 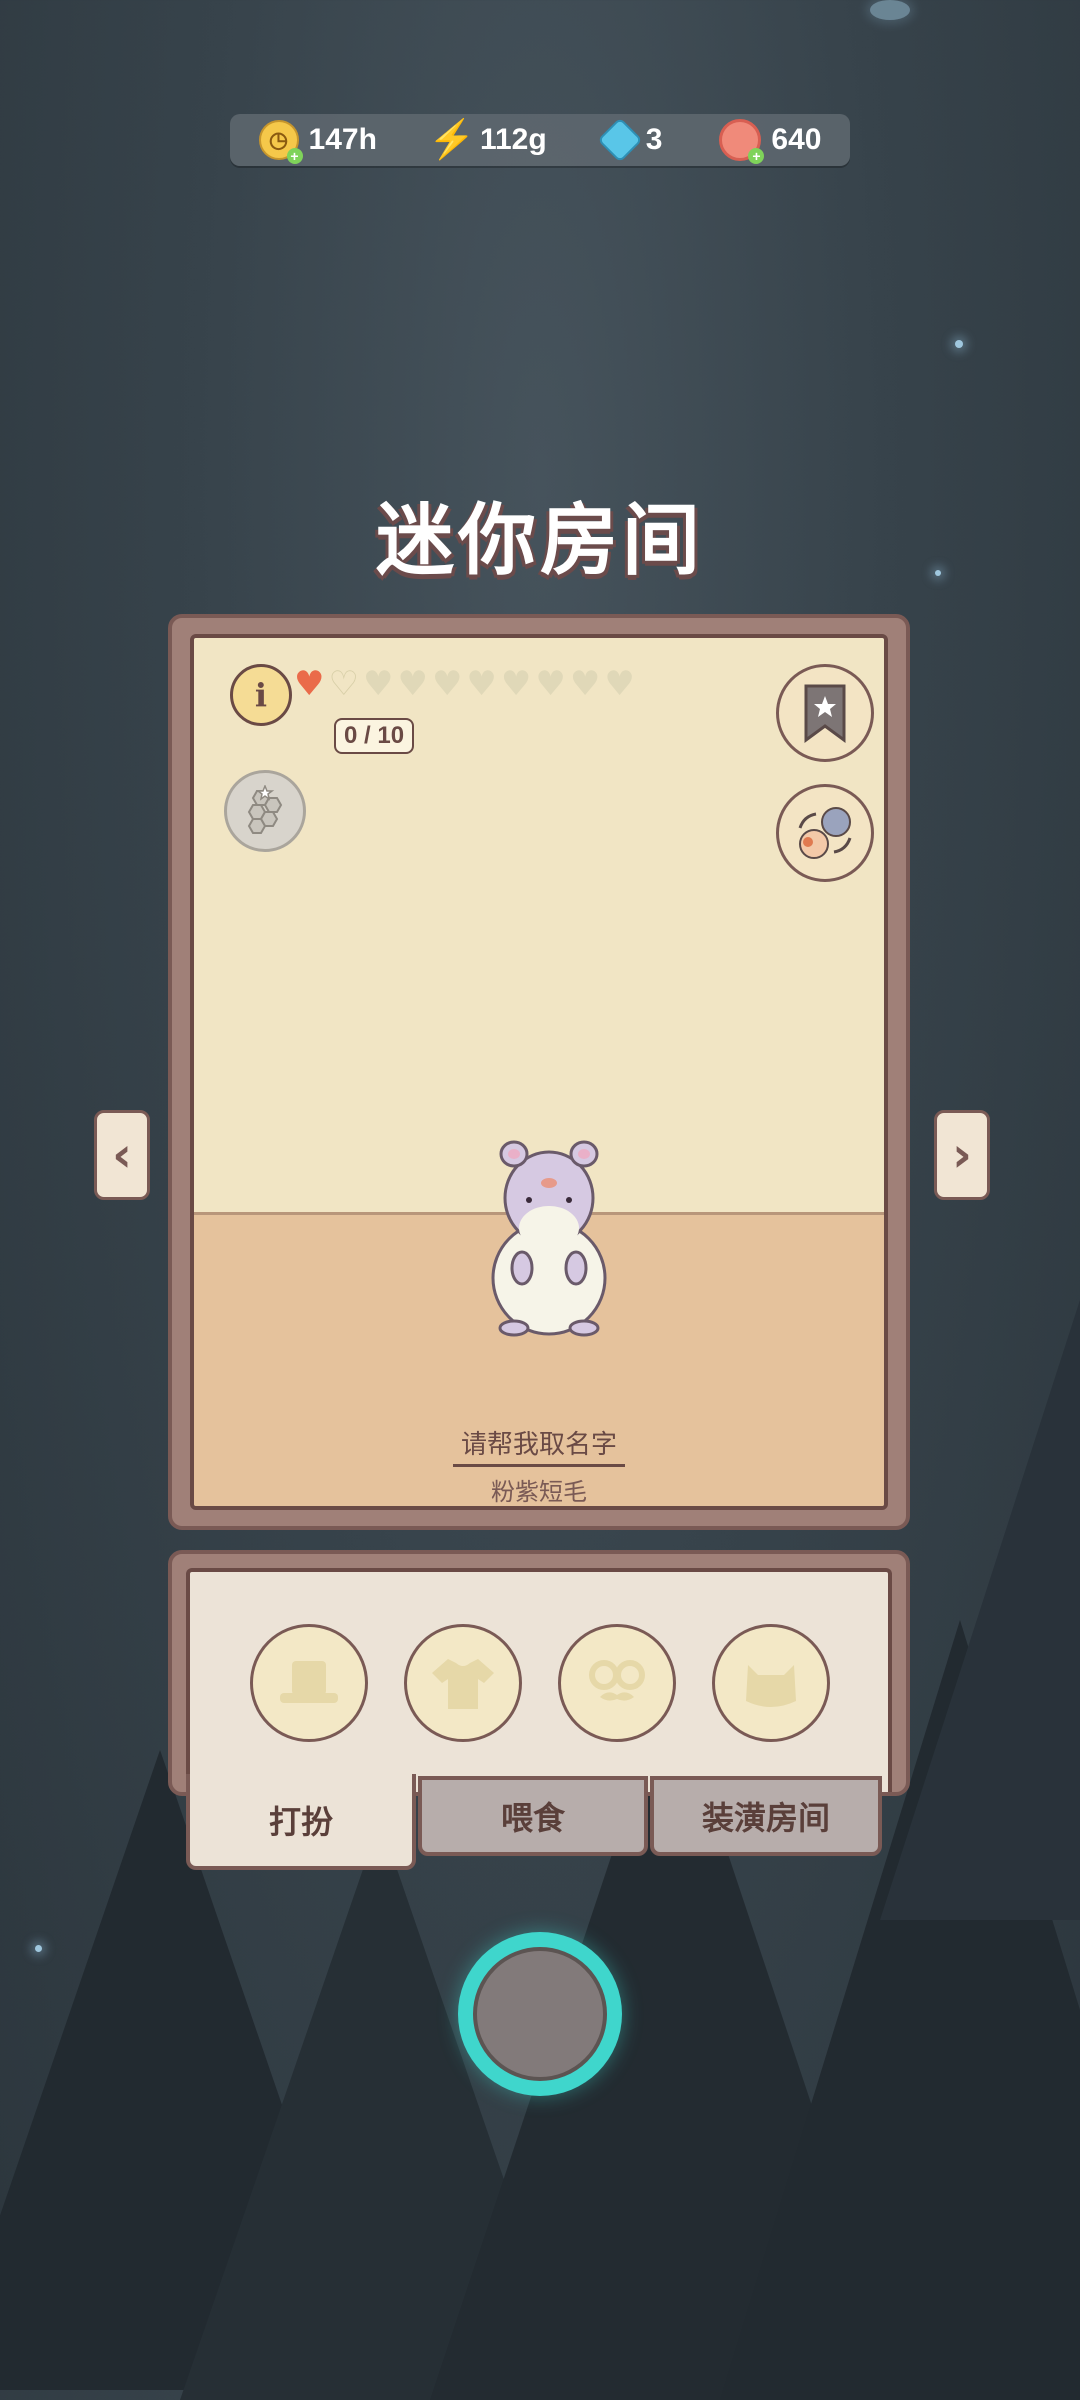 I want to click on heart-icon: ♡, so click(x=343, y=684).